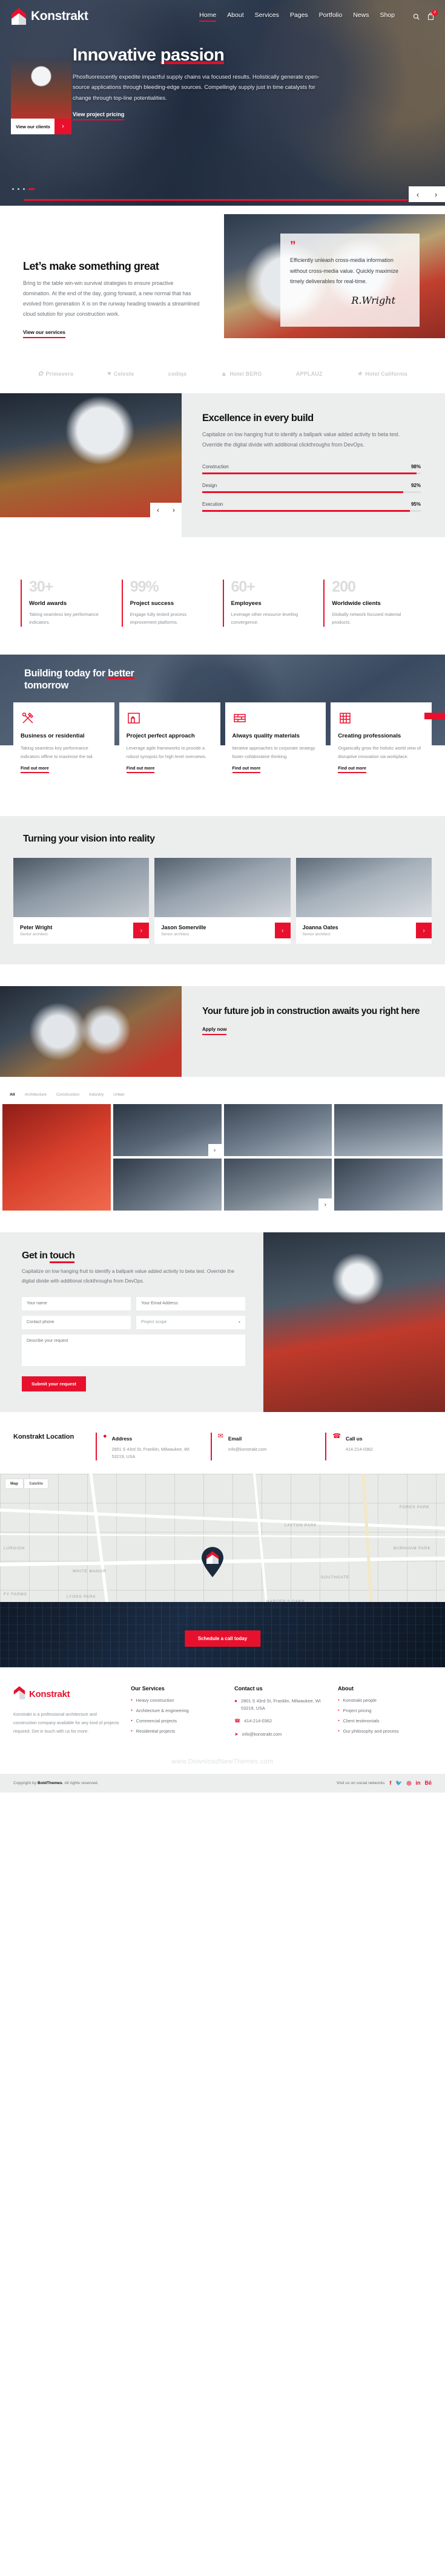 The height and width of the screenshot is (2576, 445). Describe the element at coordinates (281, 1721) in the screenshot. I see `footer-phone: ☎ 414-214-0362` at that location.